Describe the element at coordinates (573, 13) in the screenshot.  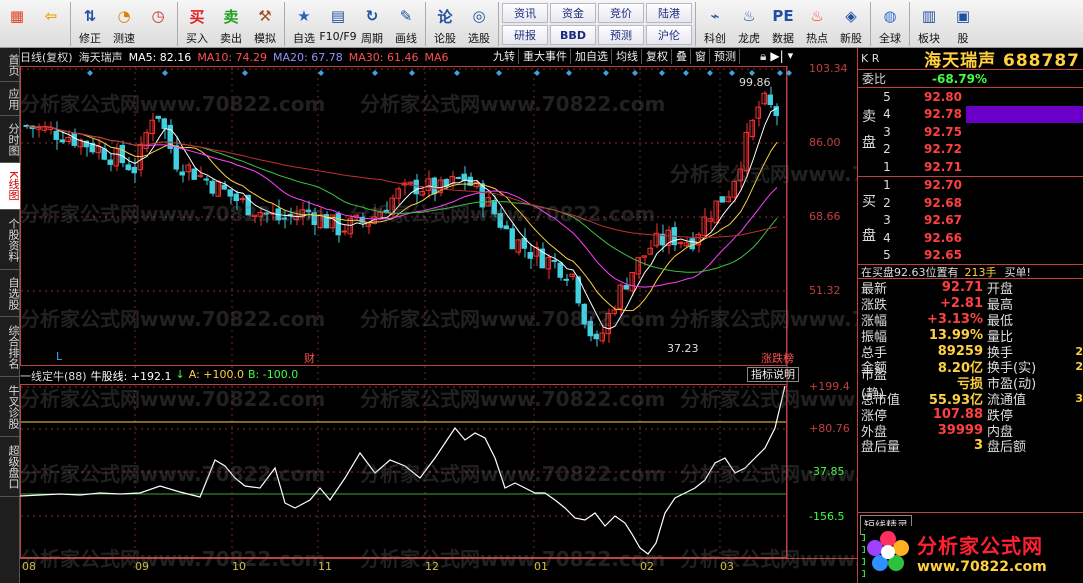
I see `toolbar-grid-button: 资金` at that location.